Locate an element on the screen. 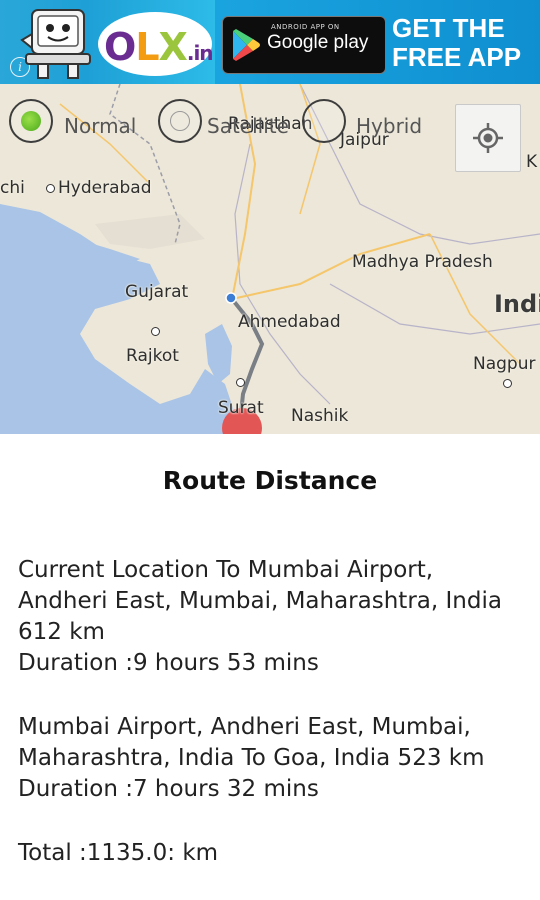  map-dot-nagpur is located at coordinates (507, 383).